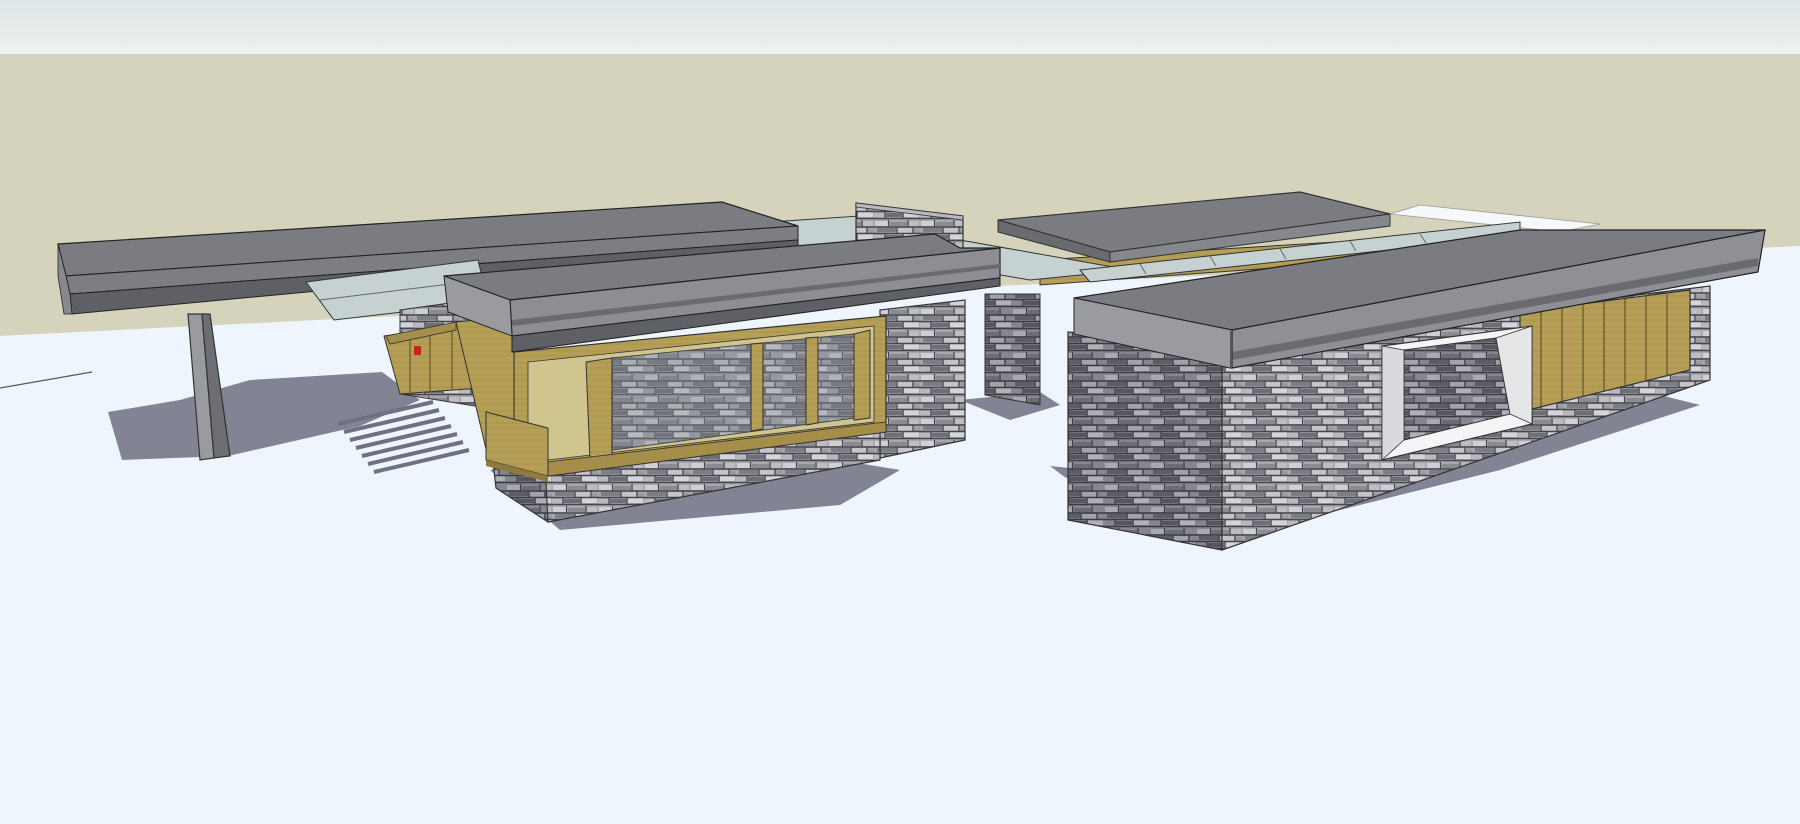 The width and height of the screenshot is (1800, 824). I want to click on sky, so click(900, 27).